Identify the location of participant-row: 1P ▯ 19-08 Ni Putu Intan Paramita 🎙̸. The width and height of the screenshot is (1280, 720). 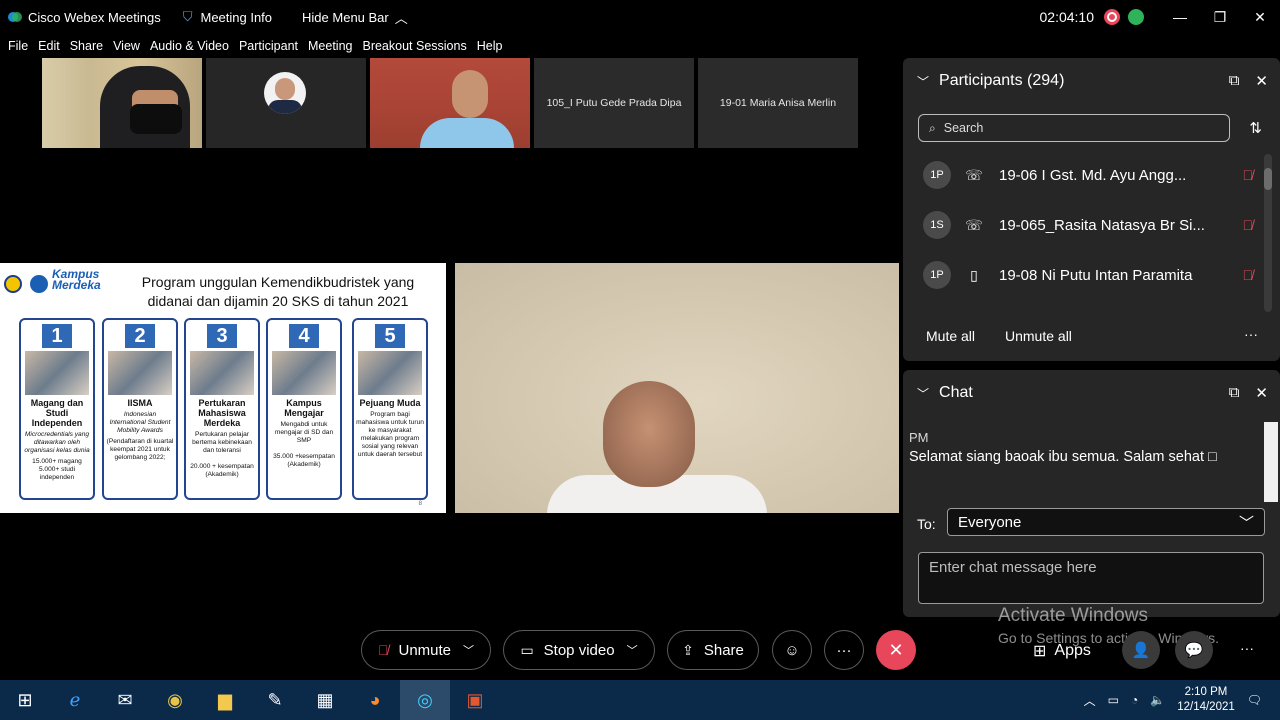
(1088, 275).